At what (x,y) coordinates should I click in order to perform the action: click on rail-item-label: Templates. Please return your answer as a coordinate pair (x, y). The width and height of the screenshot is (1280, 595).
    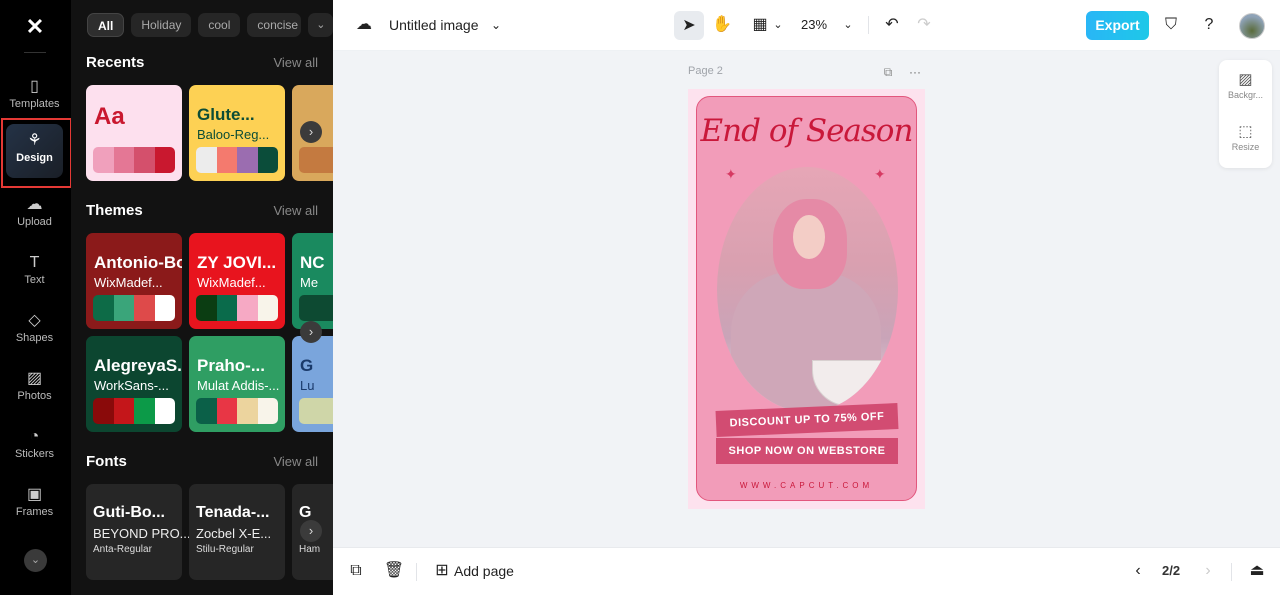
    Looking at the image, I should click on (34, 104).